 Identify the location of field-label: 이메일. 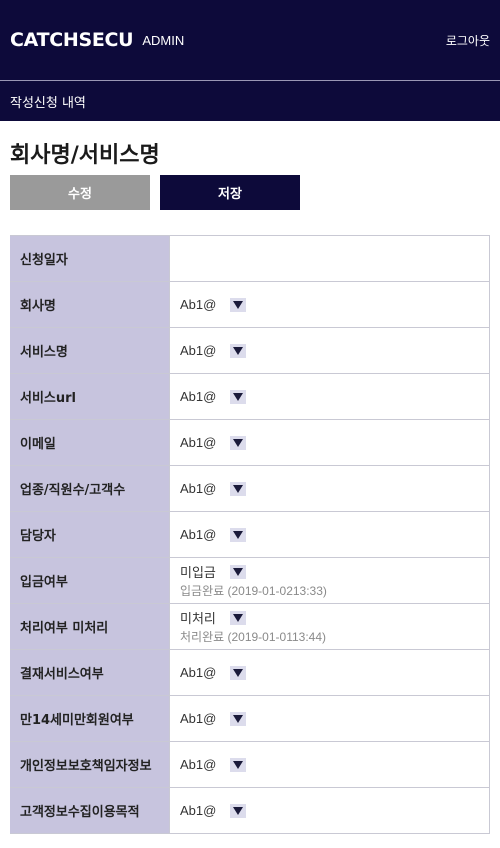
(90, 442).